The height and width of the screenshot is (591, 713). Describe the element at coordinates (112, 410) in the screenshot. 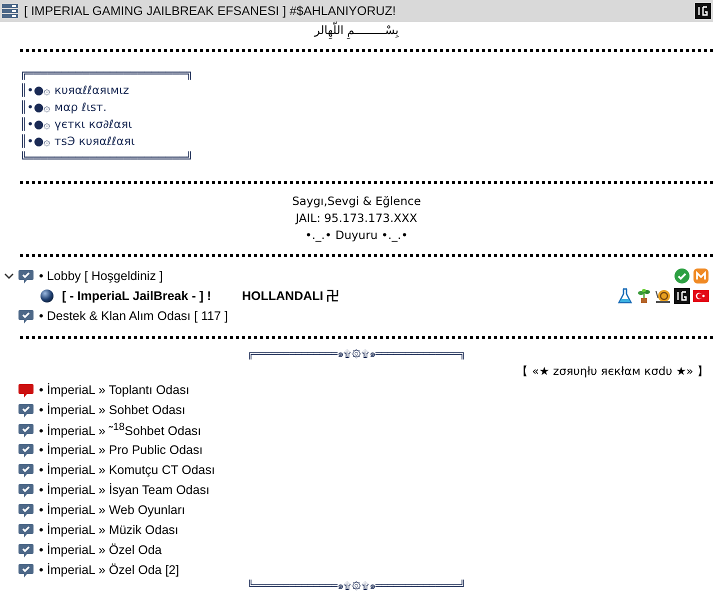

I see `channel-name: • İmperiaL » Sohbet Odası` at that location.